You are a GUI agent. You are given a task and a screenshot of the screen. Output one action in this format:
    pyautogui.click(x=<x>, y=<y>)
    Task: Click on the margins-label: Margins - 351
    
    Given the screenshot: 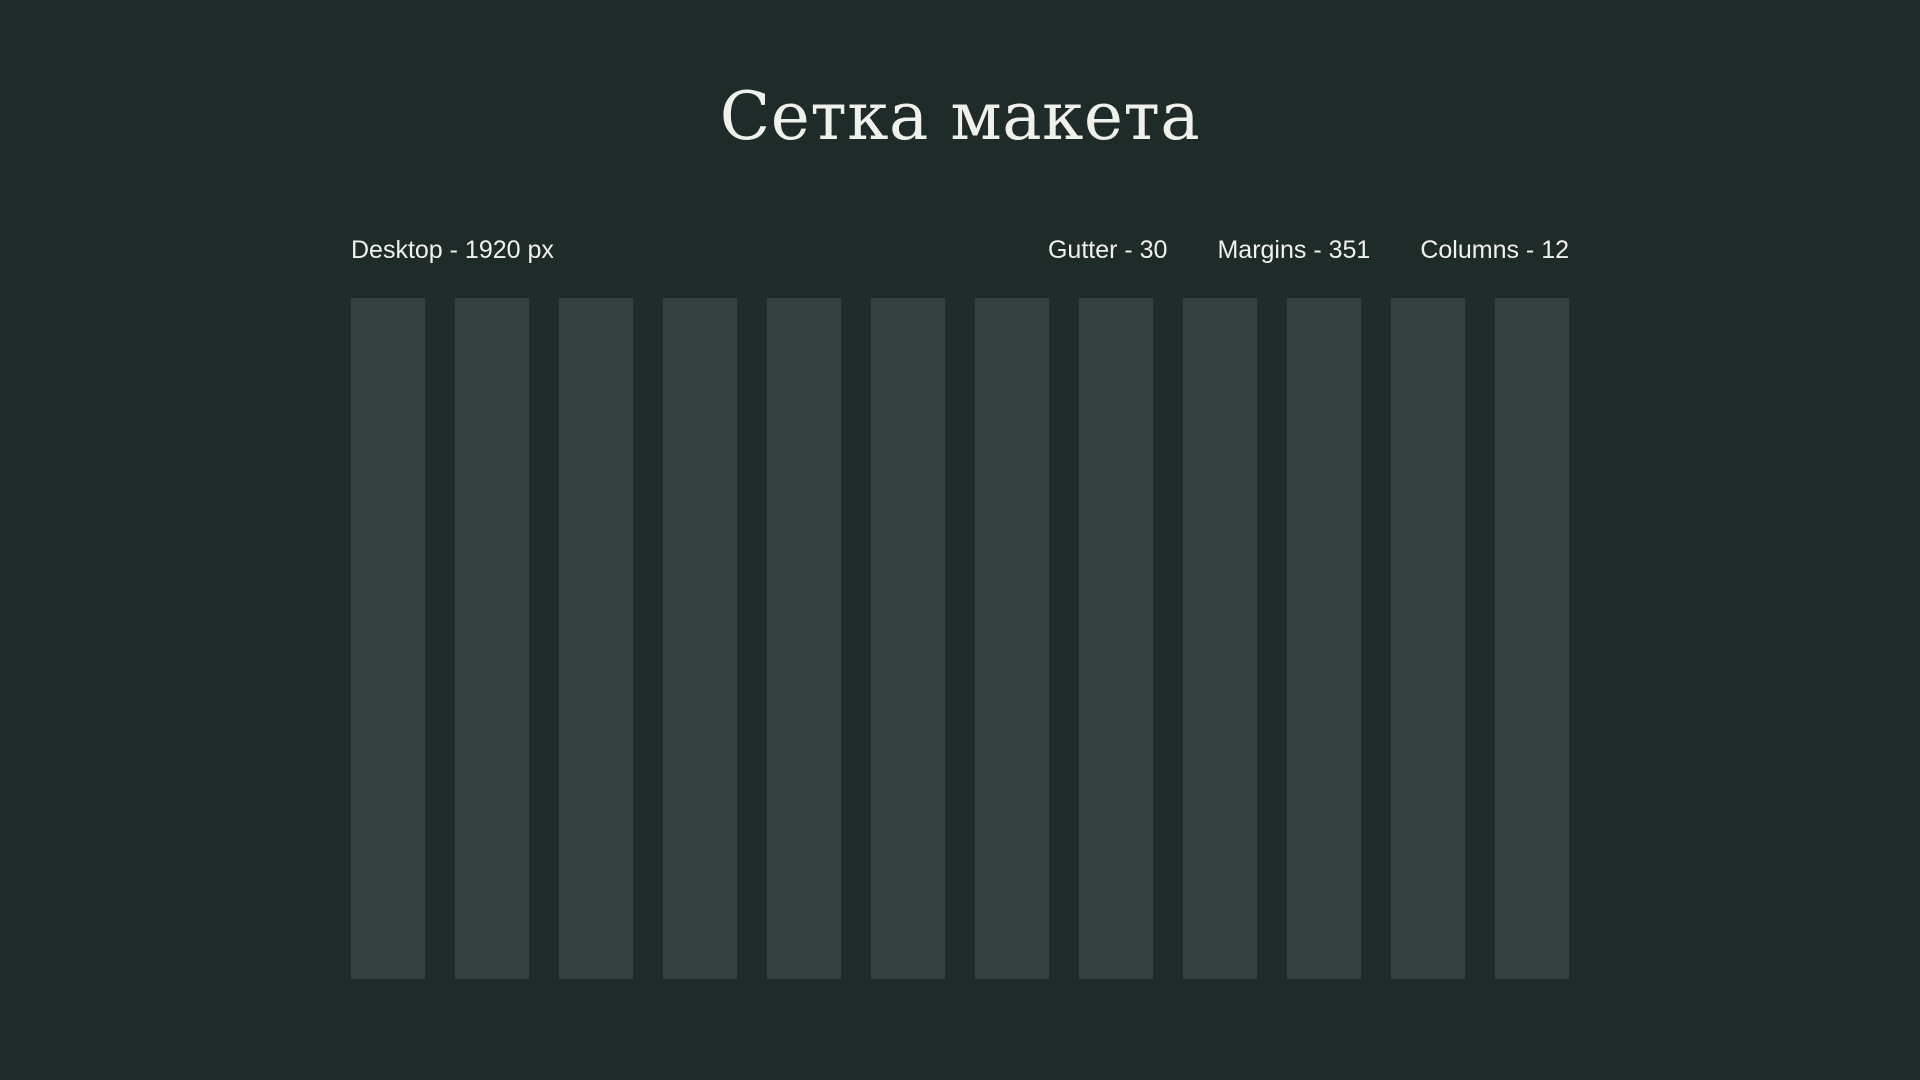 What is the action you would take?
    pyautogui.click(x=1294, y=250)
    